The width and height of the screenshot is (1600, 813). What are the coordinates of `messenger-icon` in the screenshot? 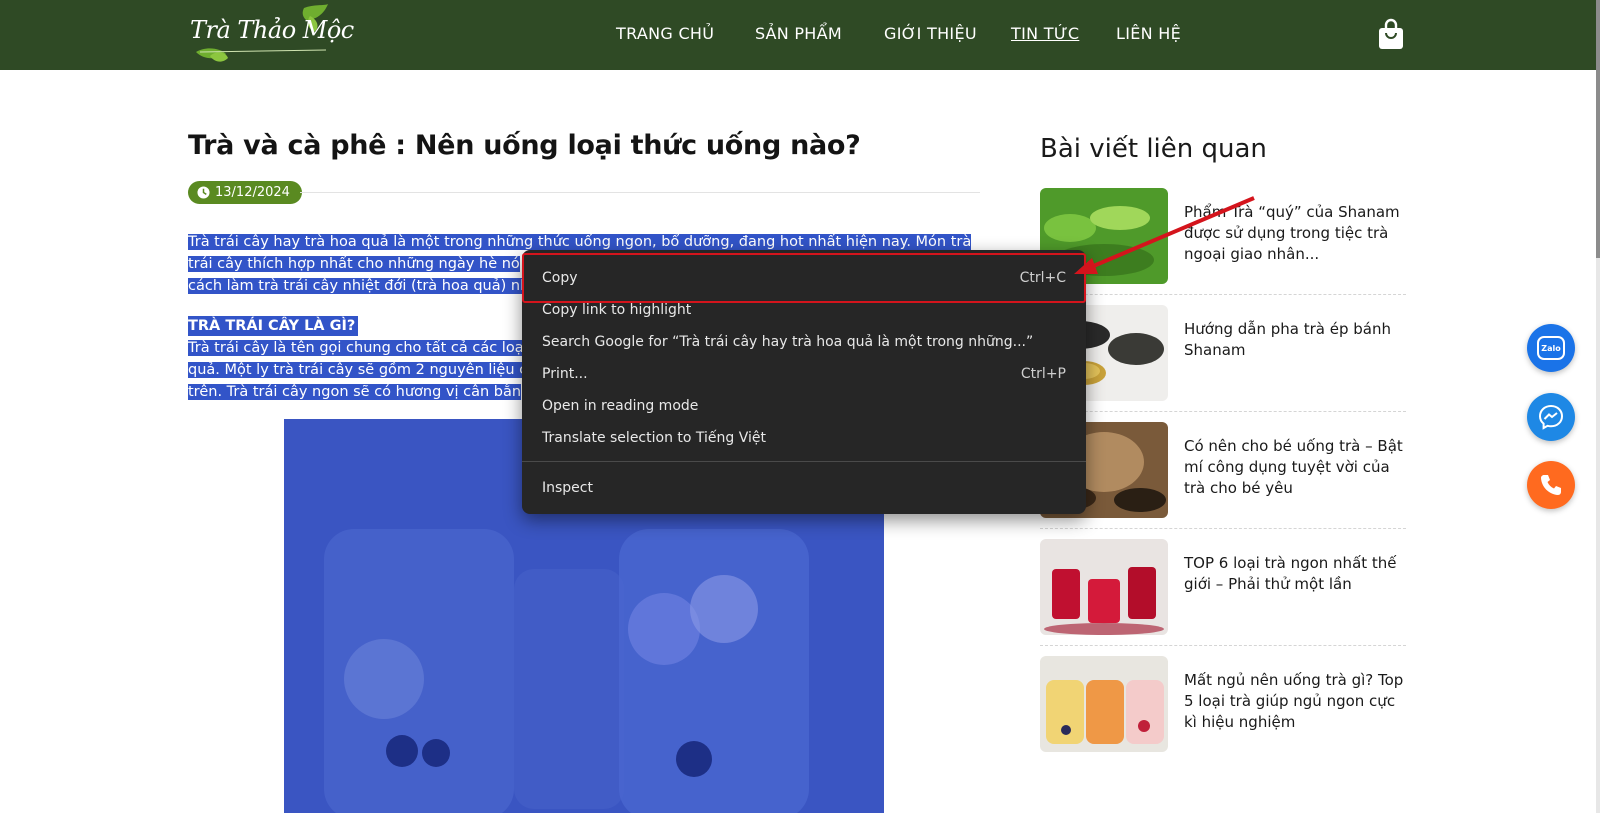 It's located at (1551, 417).